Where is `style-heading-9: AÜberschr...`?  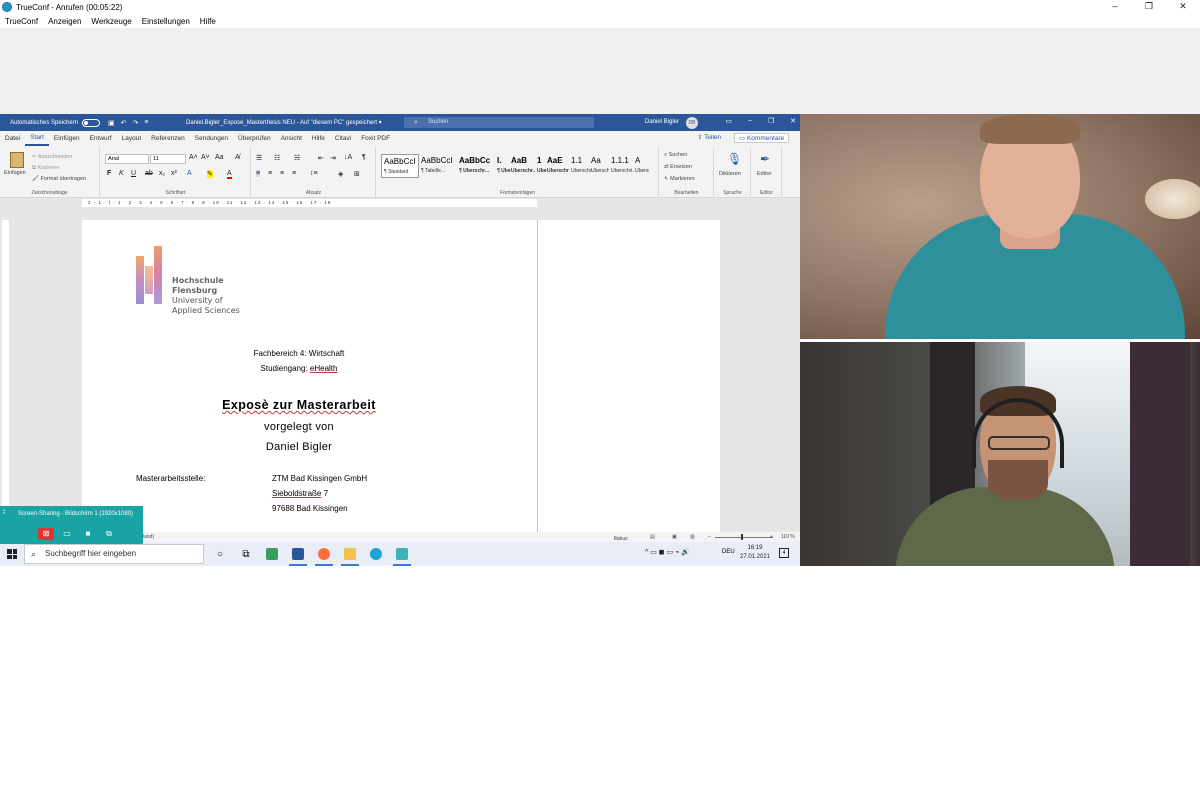 style-heading-9: AÜberschr... is located at coordinates (641, 166).